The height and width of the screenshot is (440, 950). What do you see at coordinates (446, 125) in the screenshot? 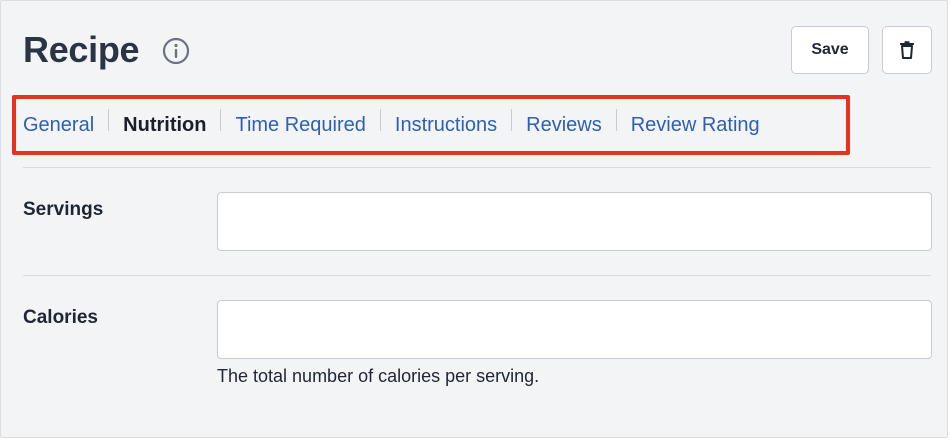
I see `tab-instructions: Instructions` at bounding box center [446, 125].